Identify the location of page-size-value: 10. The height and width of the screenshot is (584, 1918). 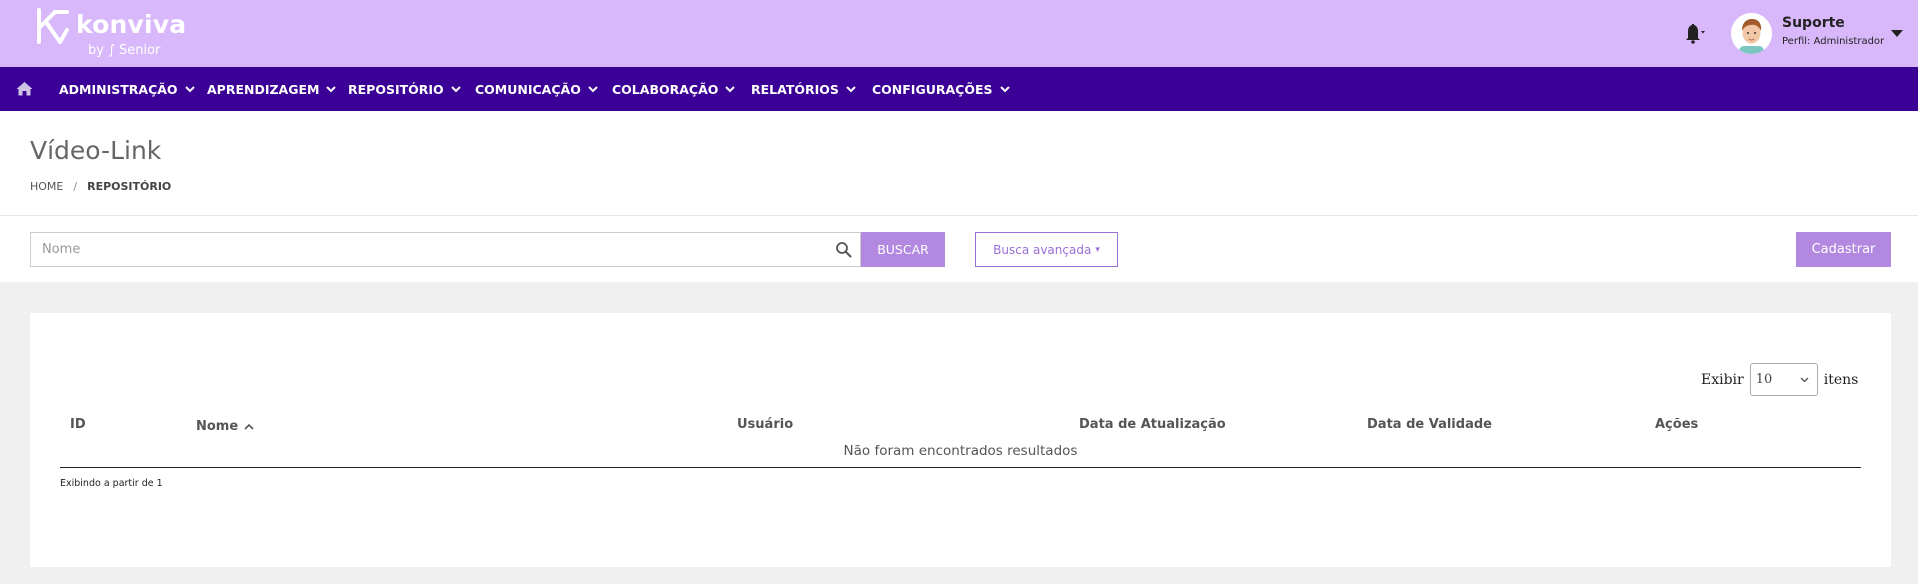
(1764, 379).